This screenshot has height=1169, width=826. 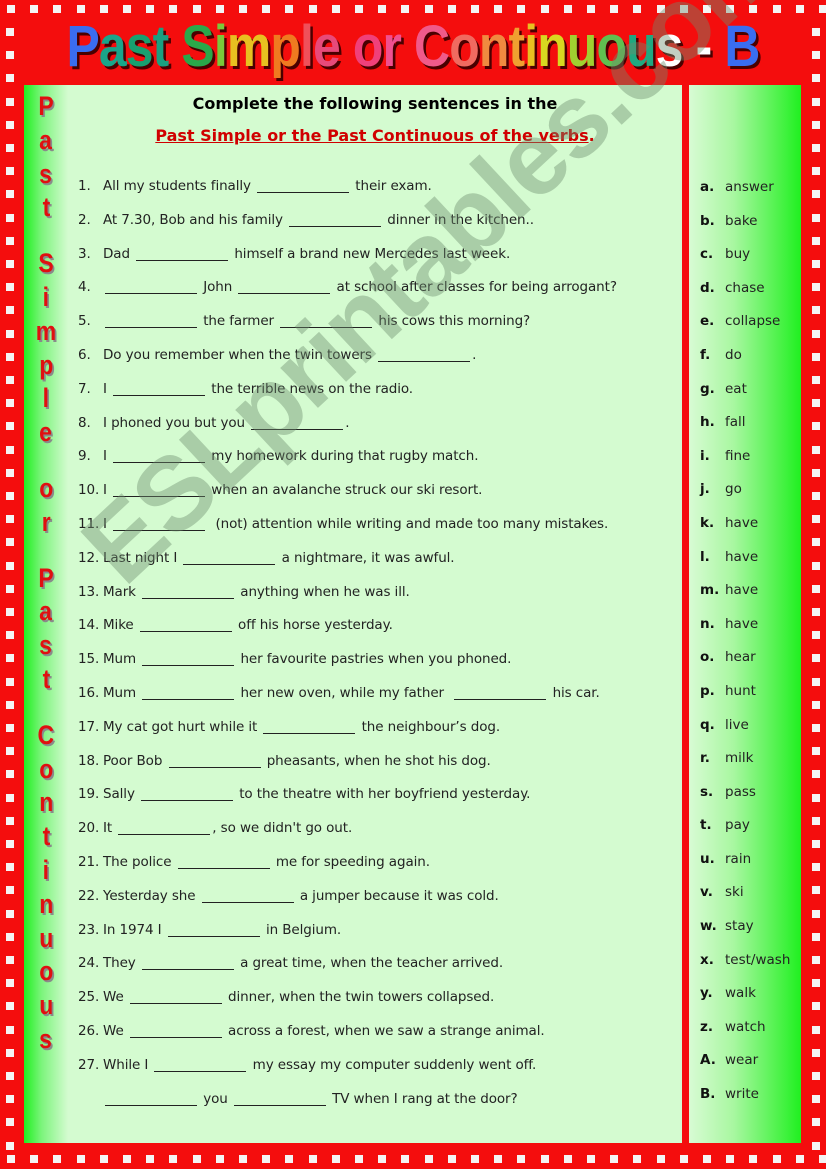 I want to click on title-letter, so click(x=689, y=46).